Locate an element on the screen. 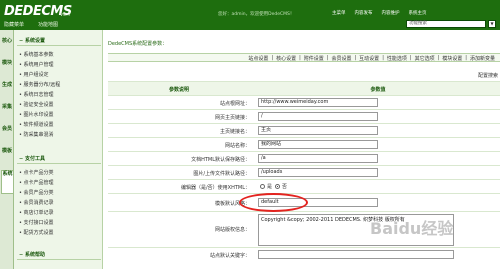 Image resolution: width=500 pixels, height=269 pixels. table-row: 图片/上传文件默认路径： /uploads is located at coordinates (304, 172).